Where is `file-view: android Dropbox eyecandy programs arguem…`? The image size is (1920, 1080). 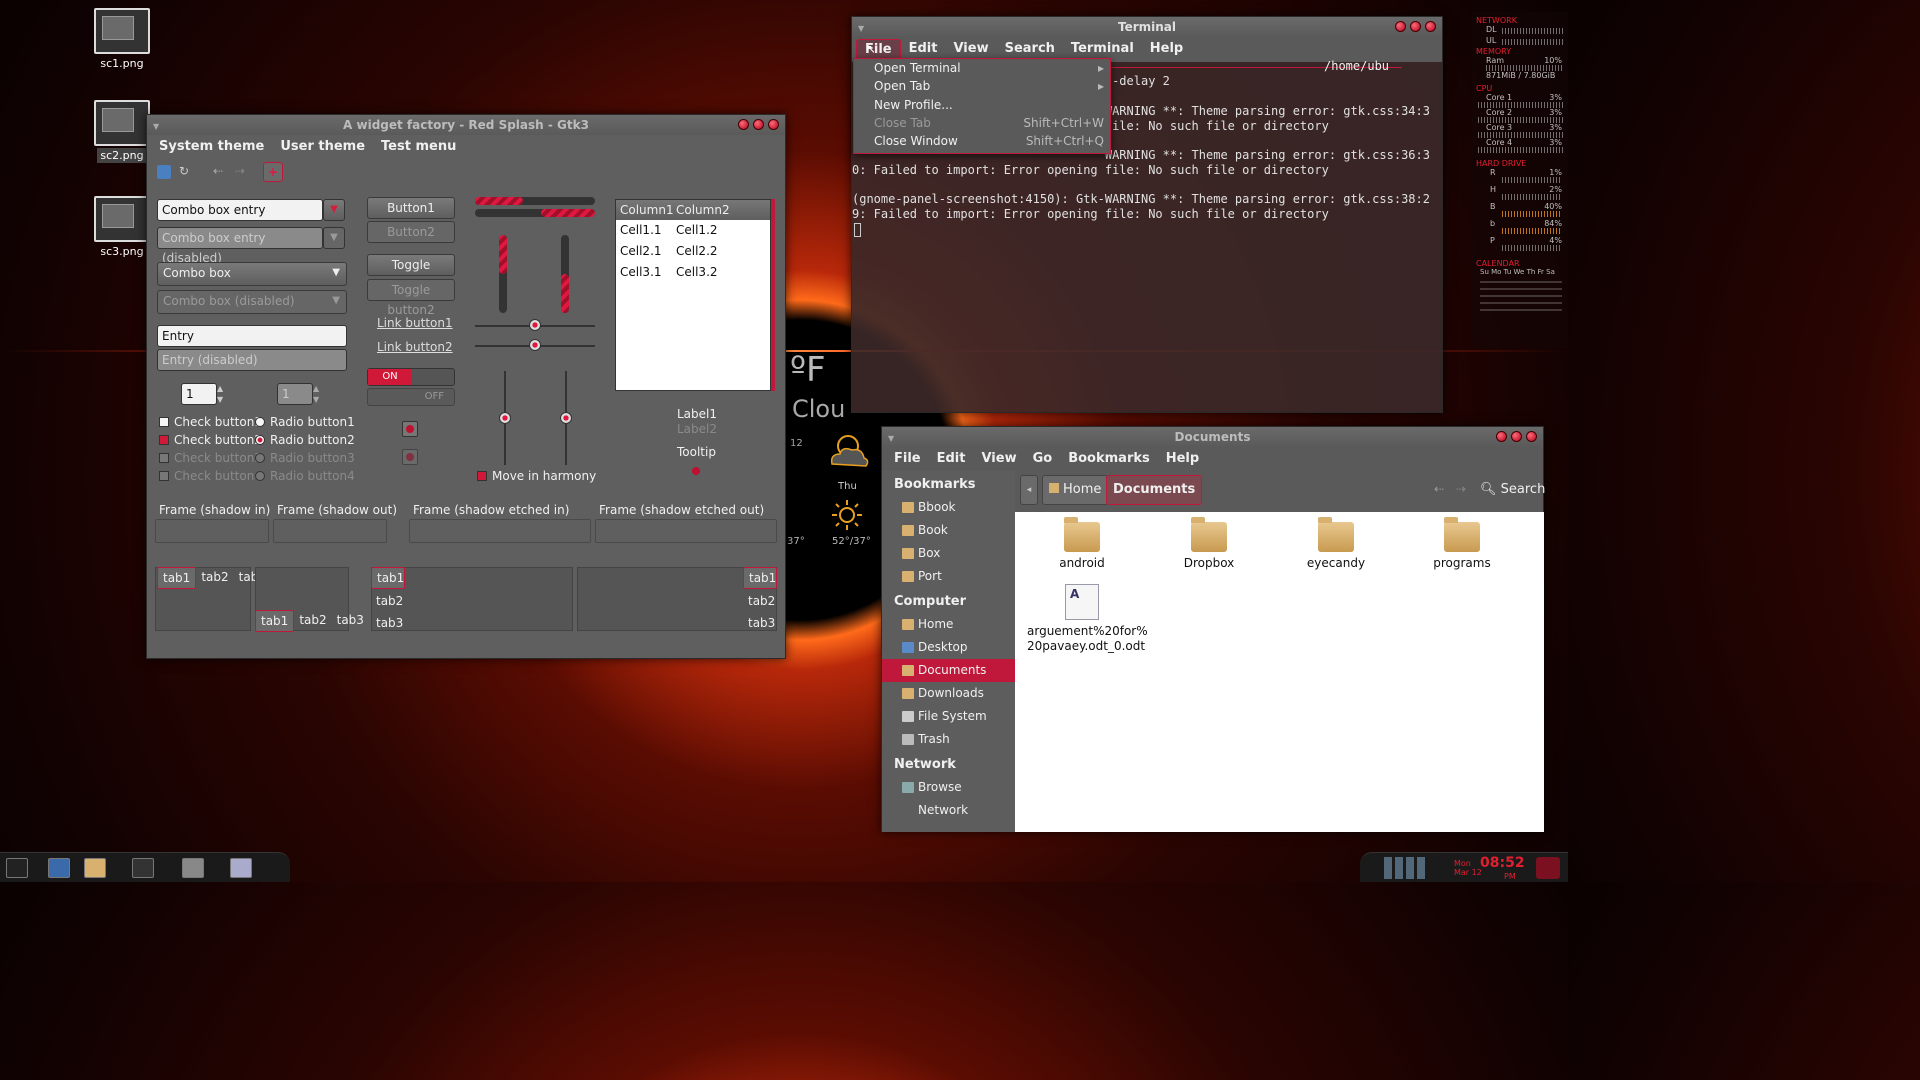
file-view: android Dropbox eyecandy programs arguem… is located at coordinates (1279, 672).